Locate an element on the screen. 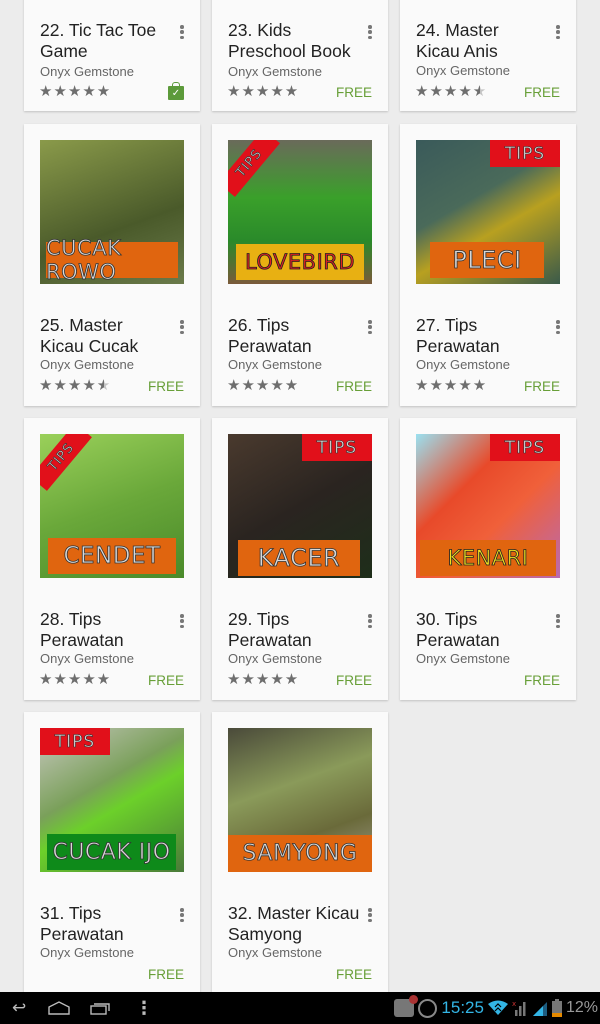 The height and width of the screenshot is (1024, 600). home-icon is located at coordinates (59, 1008).